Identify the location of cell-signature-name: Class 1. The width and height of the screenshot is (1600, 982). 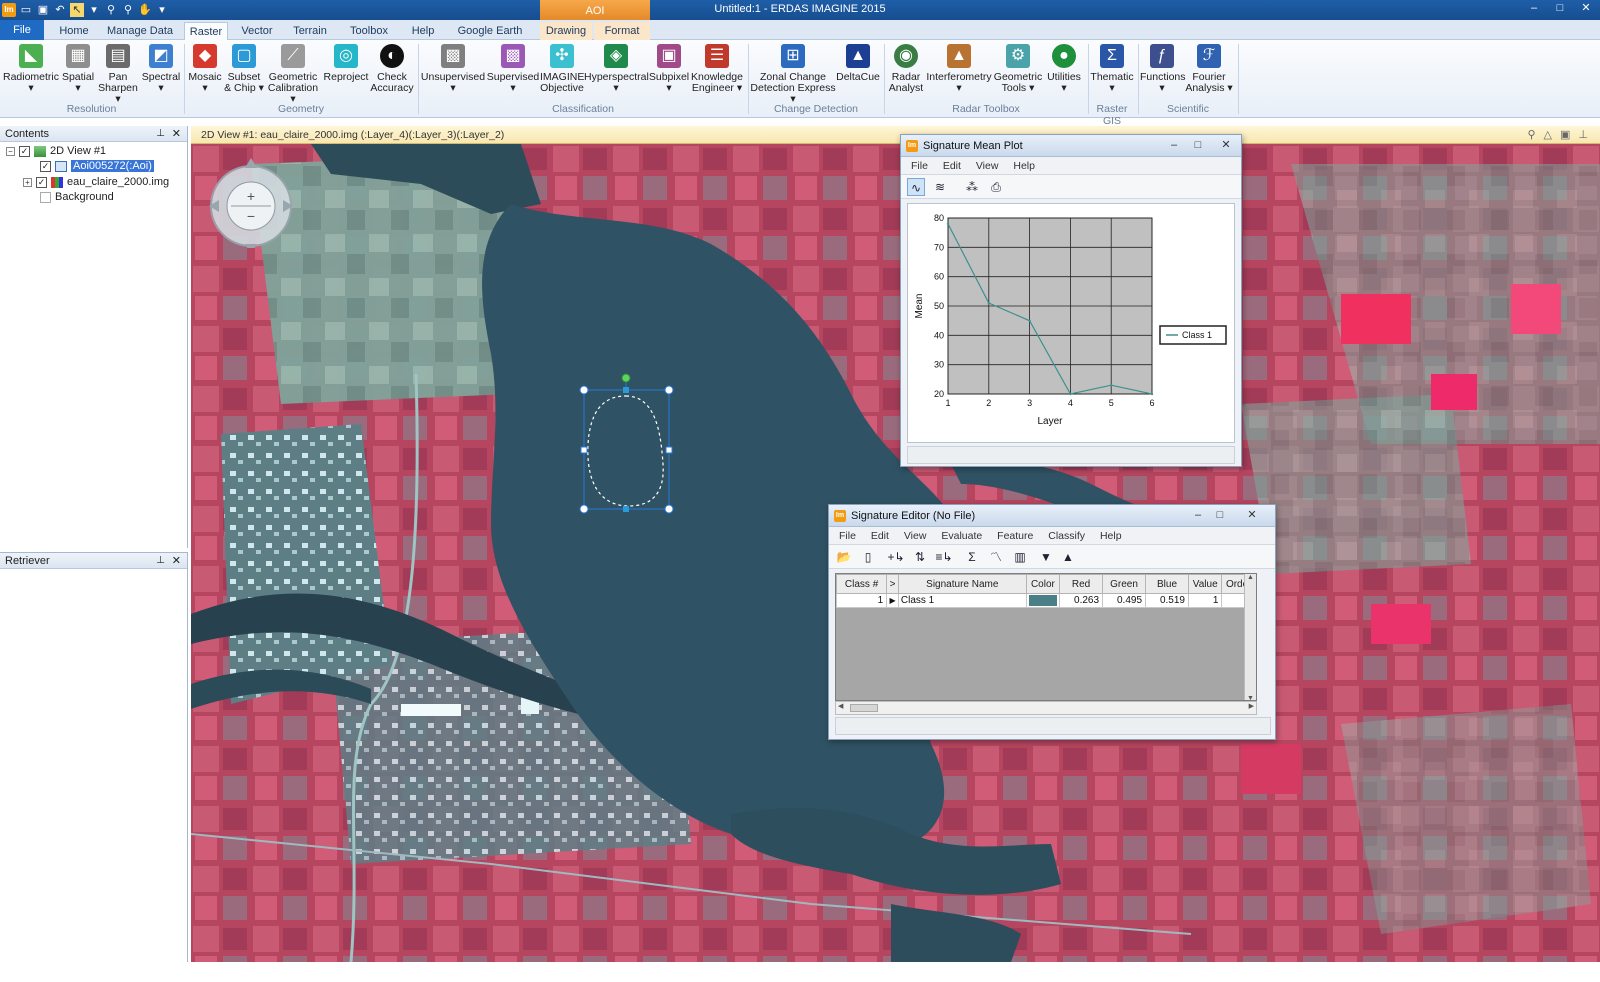
(962, 600).